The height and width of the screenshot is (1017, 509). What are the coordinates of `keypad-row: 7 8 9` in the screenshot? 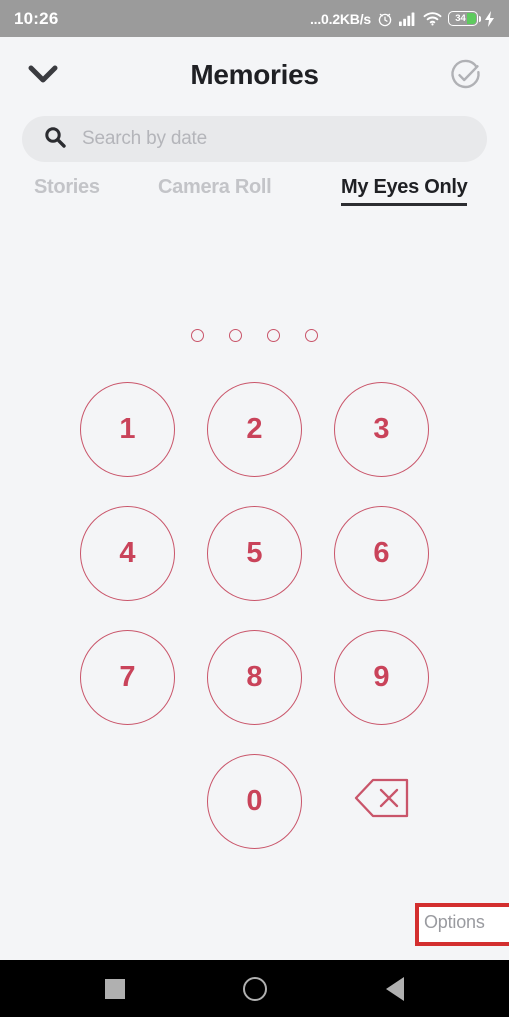 It's located at (254, 677).